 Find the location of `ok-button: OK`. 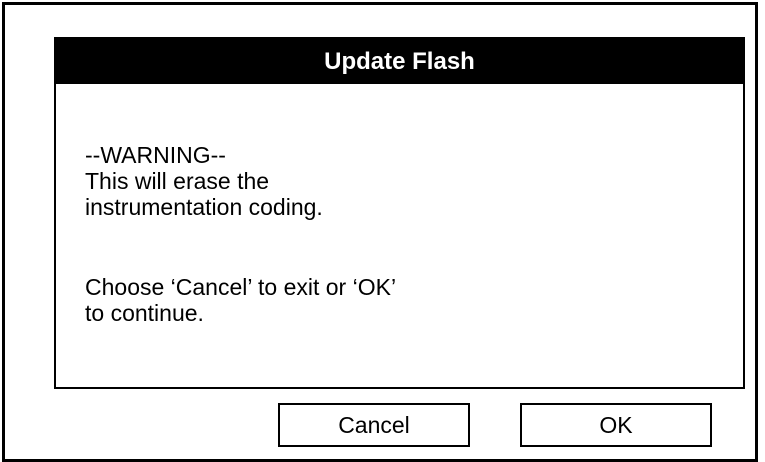

ok-button: OK is located at coordinates (616, 425).